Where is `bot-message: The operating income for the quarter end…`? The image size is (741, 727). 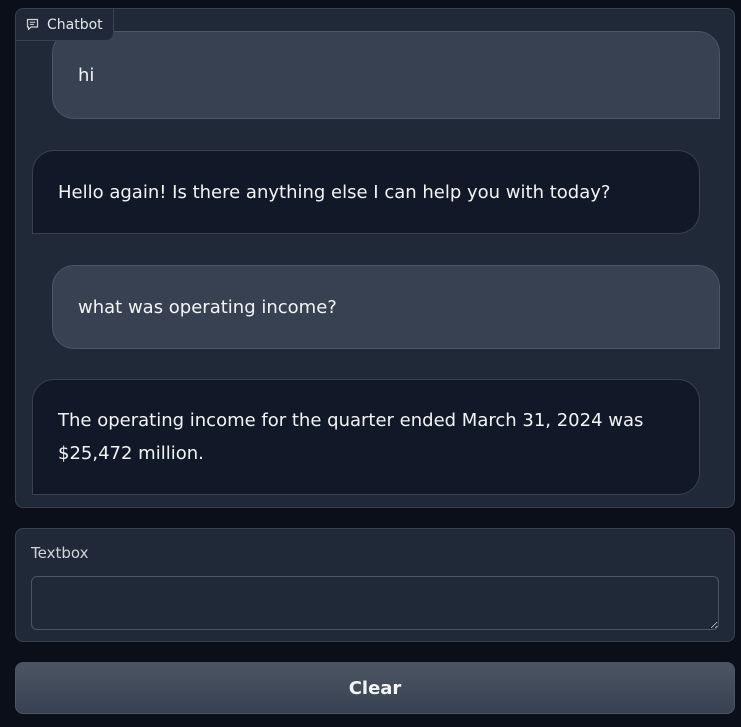
bot-message: The operating income for the quarter end… is located at coordinates (366, 437).